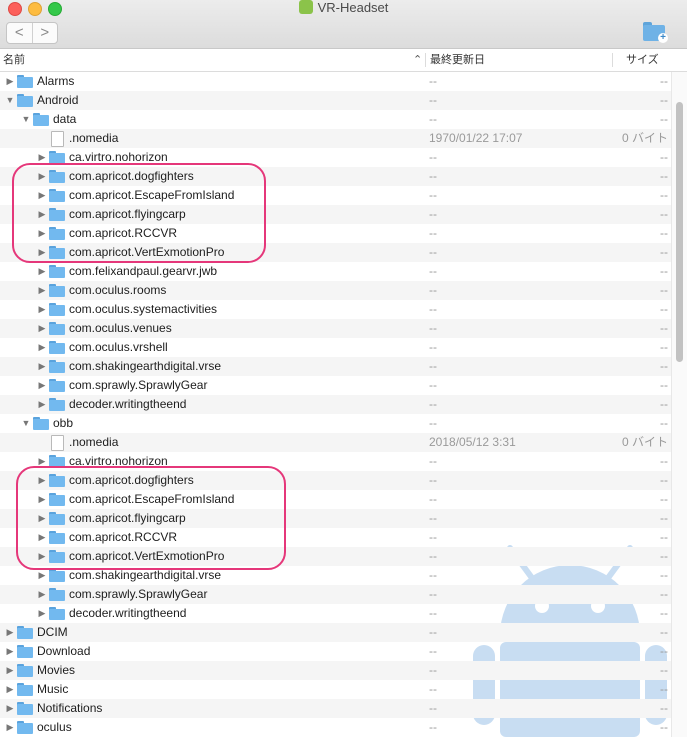 The width and height of the screenshot is (687, 737). I want to click on scrollbar-thumb, so click(679, 232).